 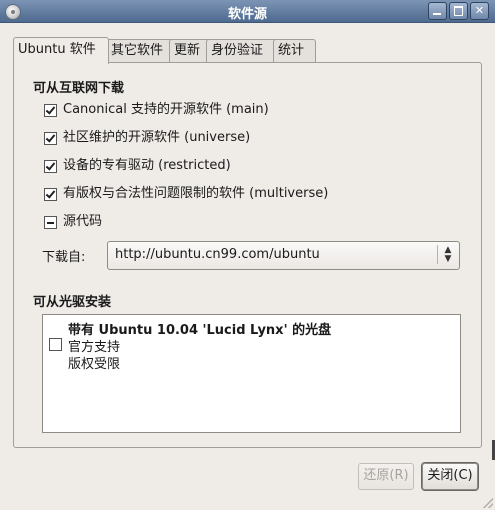 What do you see at coordinates (140, 50) in the screenshot?
I see `tab-other-software: 其它软件` at bounding box center [140, 50].